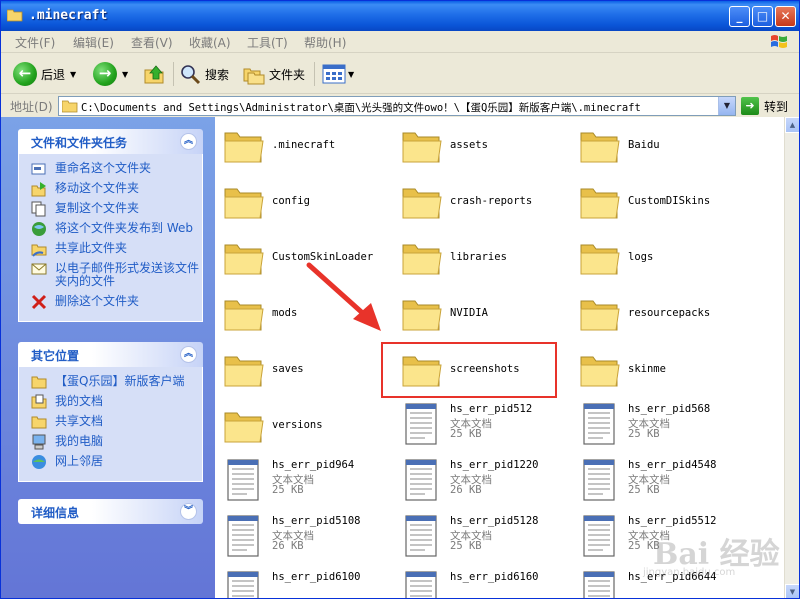  I want to click on task-rename: 重命名这个文件夹, so click(110, 168).